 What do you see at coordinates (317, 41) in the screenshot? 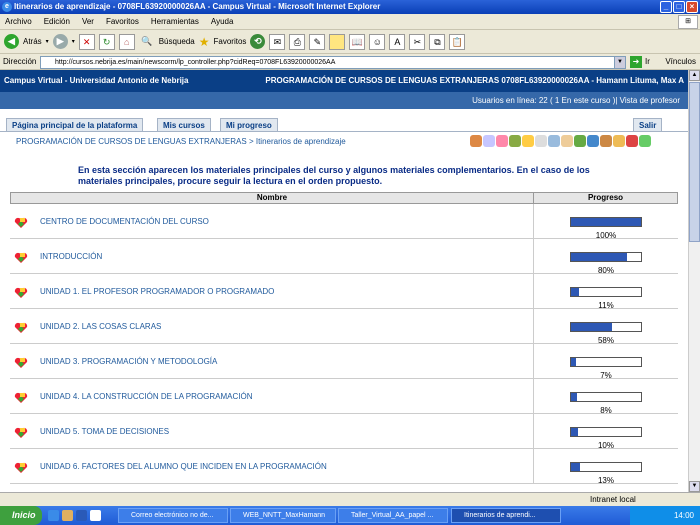
I see `edit-icon: ✎` at bounding box center [317, 41].